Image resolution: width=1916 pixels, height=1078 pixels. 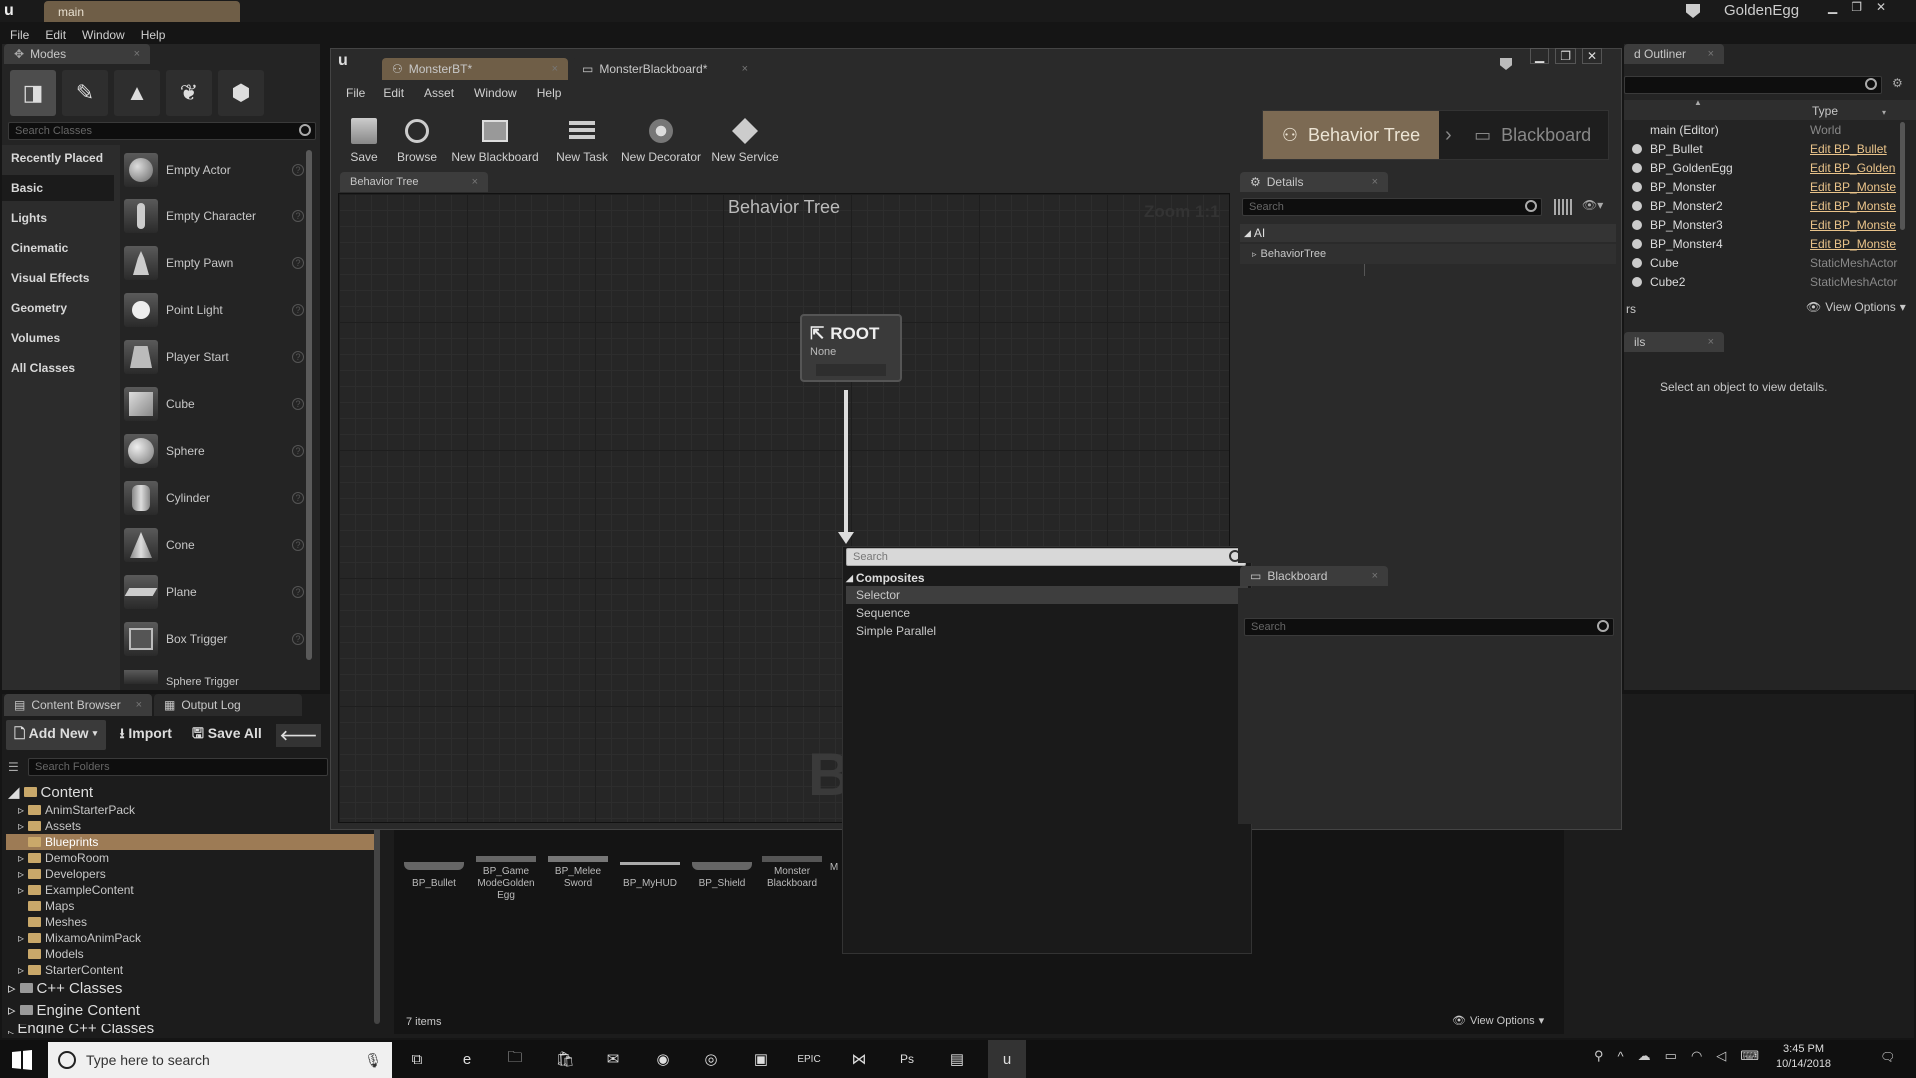 I want to click on place-item-sphere: Sphere?, so click(x=214, y=451).